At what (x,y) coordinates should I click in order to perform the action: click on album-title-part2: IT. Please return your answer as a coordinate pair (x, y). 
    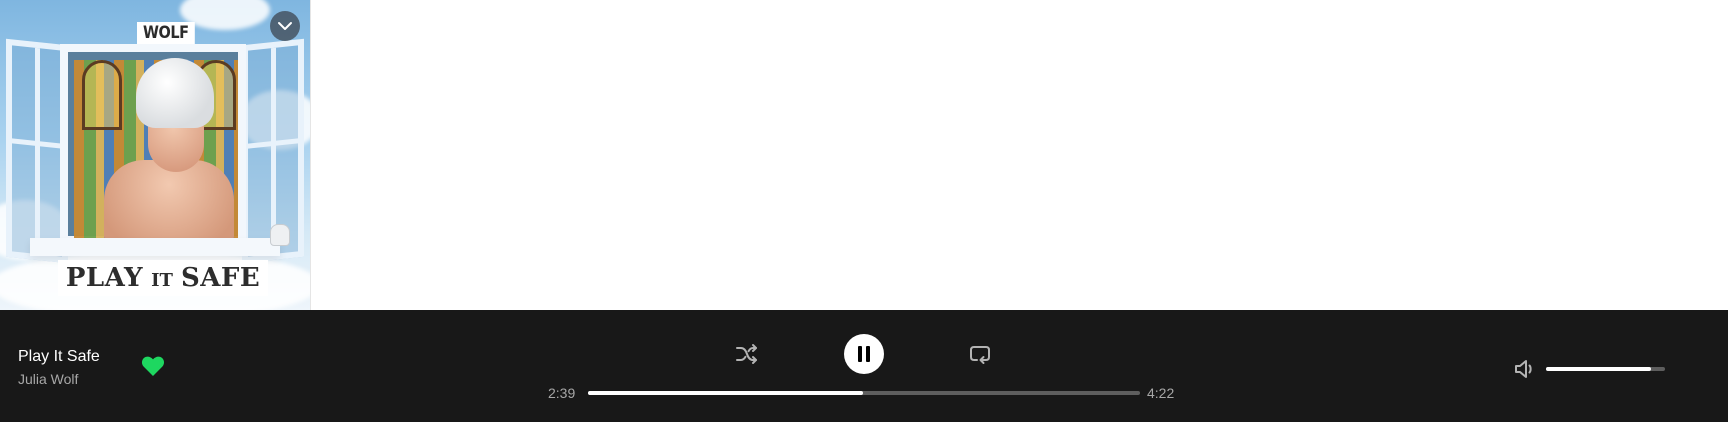
    Looking at the image, I should click on (162, 280).